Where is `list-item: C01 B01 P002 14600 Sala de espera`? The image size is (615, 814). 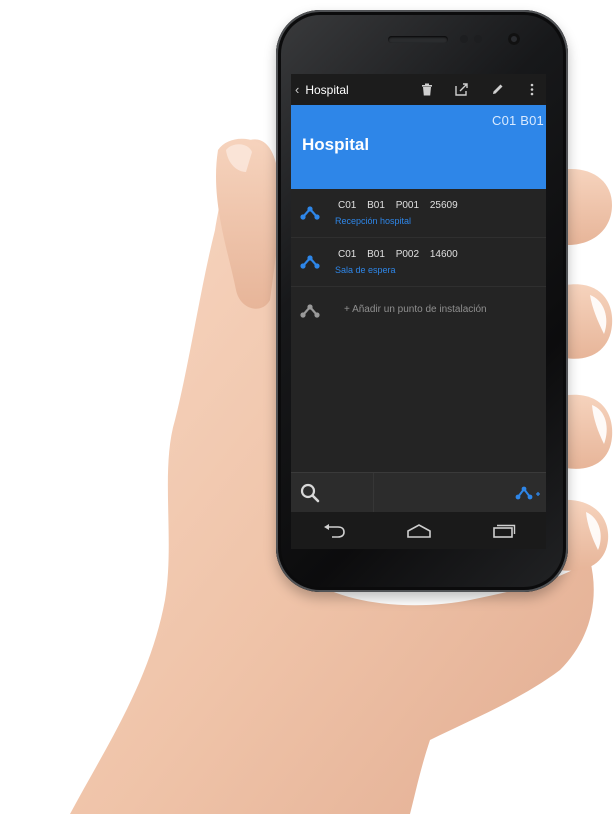
list-item: C01 B01 P002 14600 Sala de espera is located at coordinates (418, 262).